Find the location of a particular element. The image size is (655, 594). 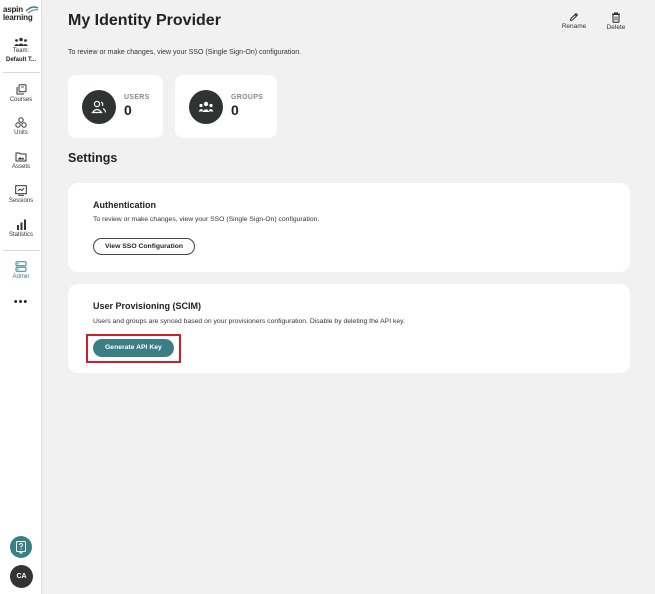

page-title: My Identity Provider is located at coordinates (144, 20).